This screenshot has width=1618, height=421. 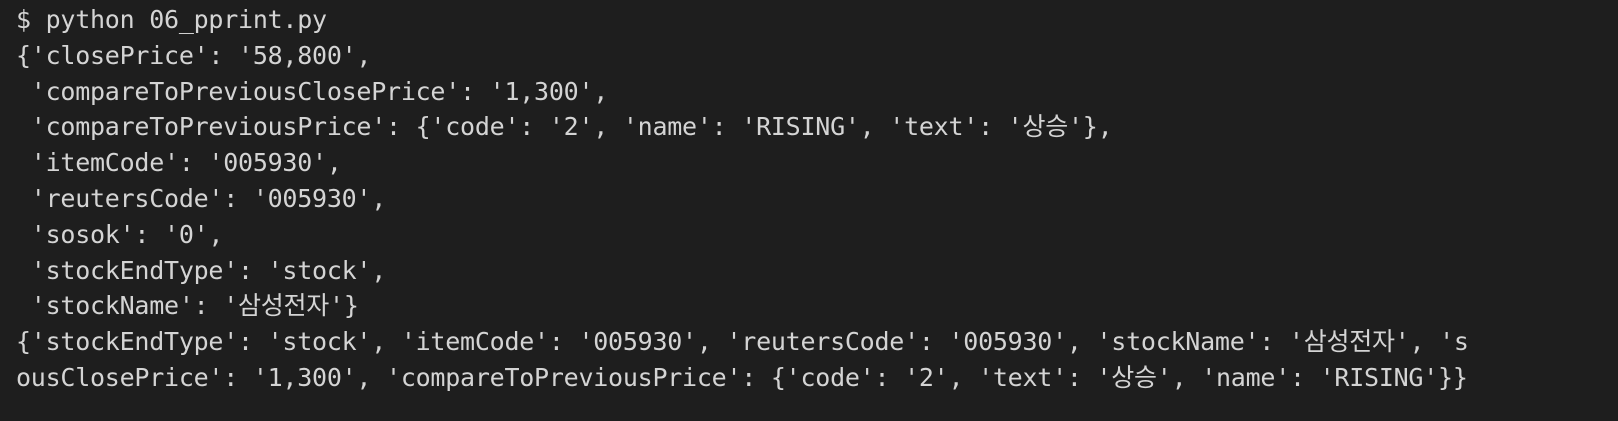 What do you see at coordinates (201, 270) in the screenshot?
I see `output-line: 'stockEndType': 'stock',` at bounding box center [201, 270].